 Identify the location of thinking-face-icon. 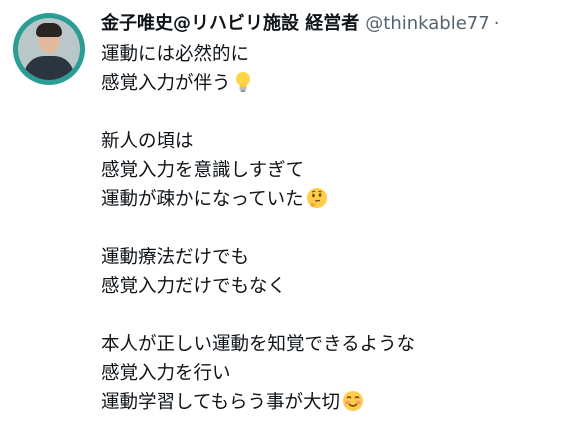
(317, 202).